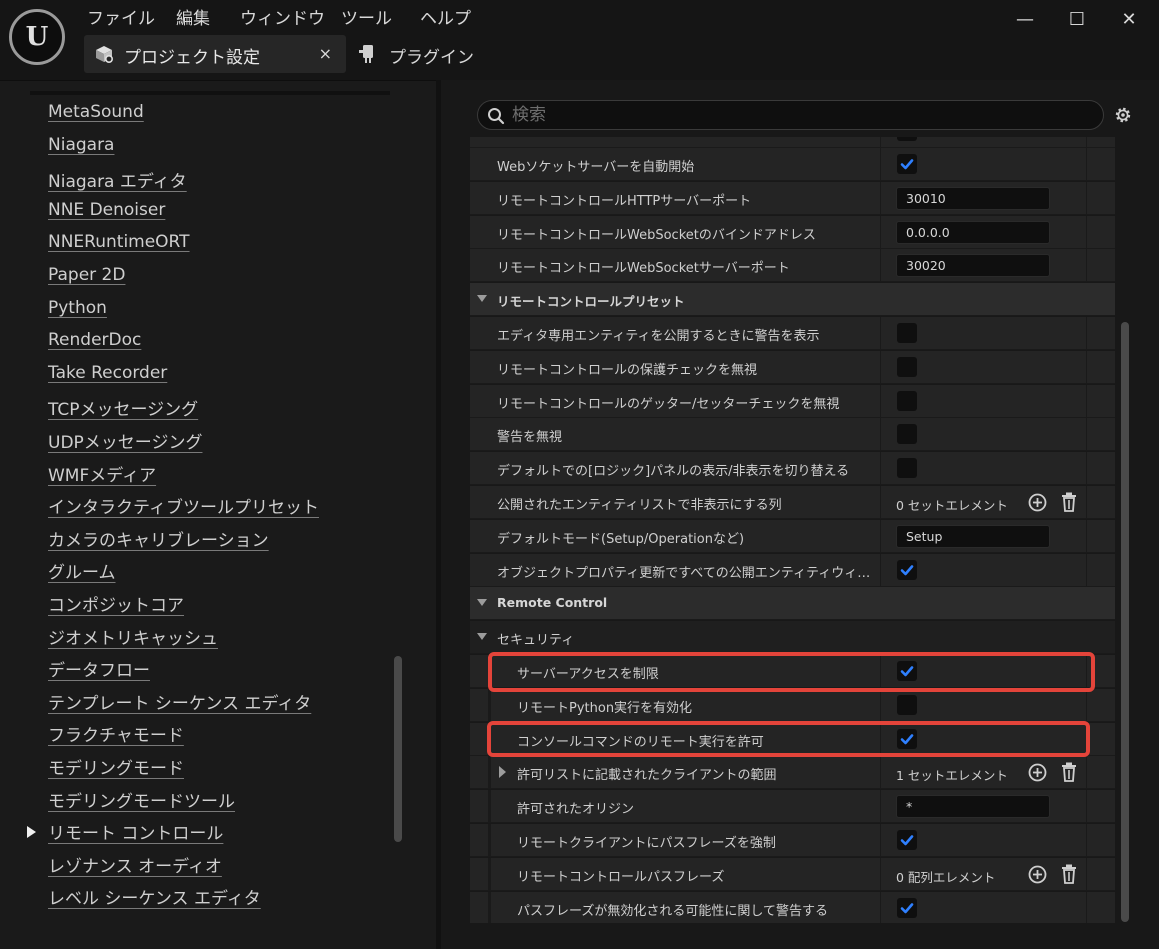  I want to click on text-field: 0.0.0.0, so click(973, 232).